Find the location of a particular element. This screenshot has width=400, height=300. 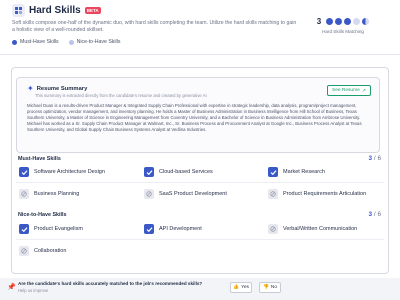

skill-item: Business Planning is located at coordinates (49, 194).